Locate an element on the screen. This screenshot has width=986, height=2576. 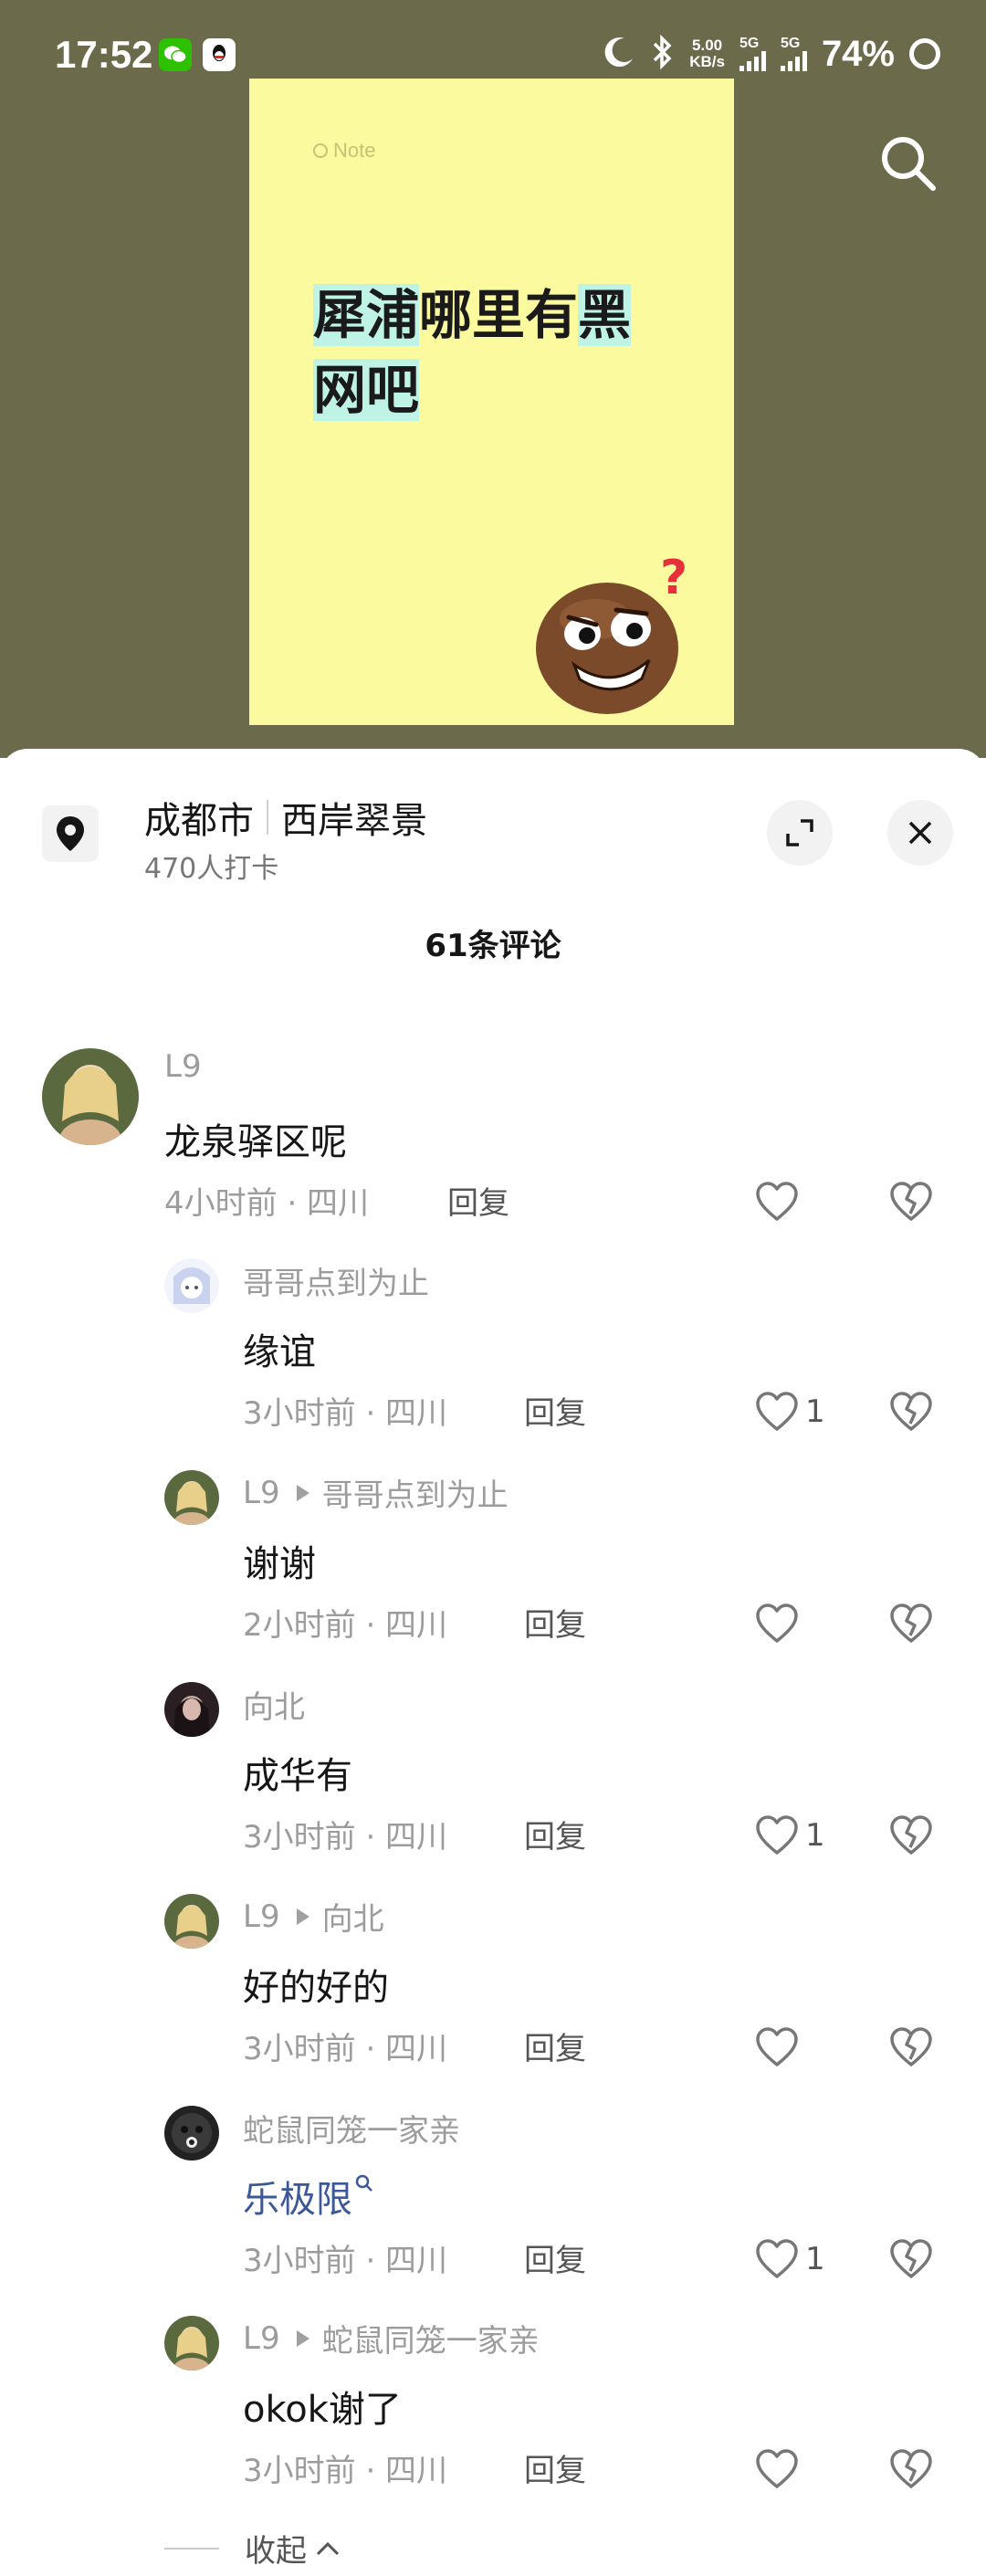
location-city: 成都市 is located at coordinates (199, 817).